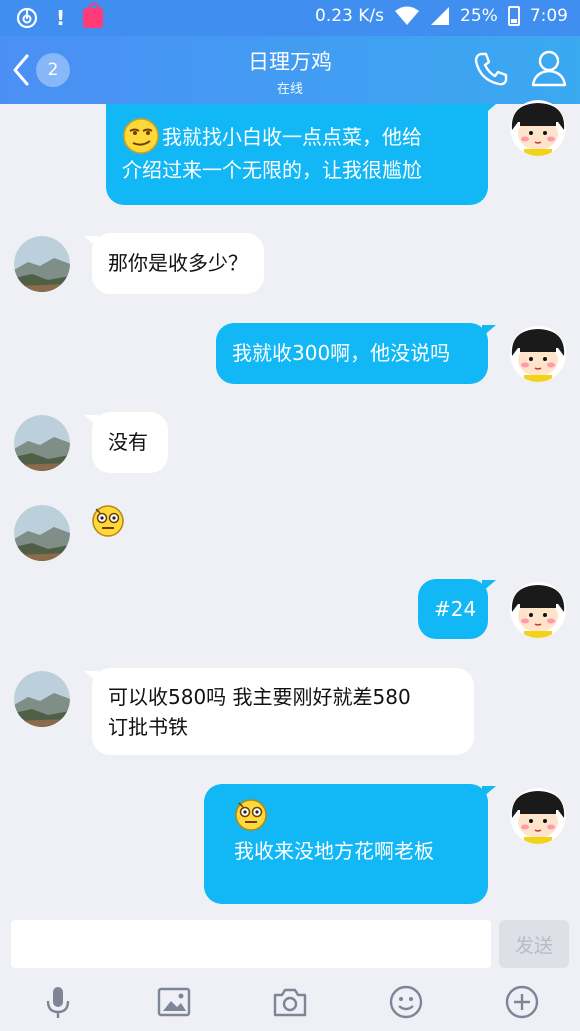 The image size is (580, 1031). Describe the element at coordinates (440, 16) in the screenshot. I see `signal-icon` at that location.